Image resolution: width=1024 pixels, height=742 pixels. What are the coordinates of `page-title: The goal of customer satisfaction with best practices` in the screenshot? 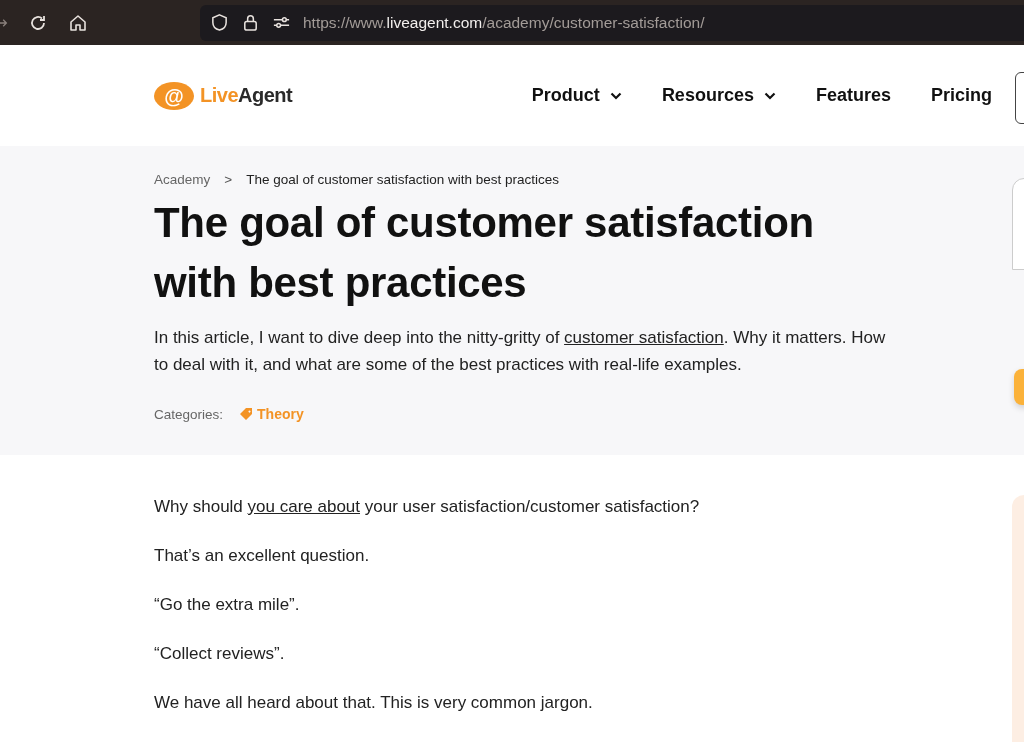 It's located at (484, 253).